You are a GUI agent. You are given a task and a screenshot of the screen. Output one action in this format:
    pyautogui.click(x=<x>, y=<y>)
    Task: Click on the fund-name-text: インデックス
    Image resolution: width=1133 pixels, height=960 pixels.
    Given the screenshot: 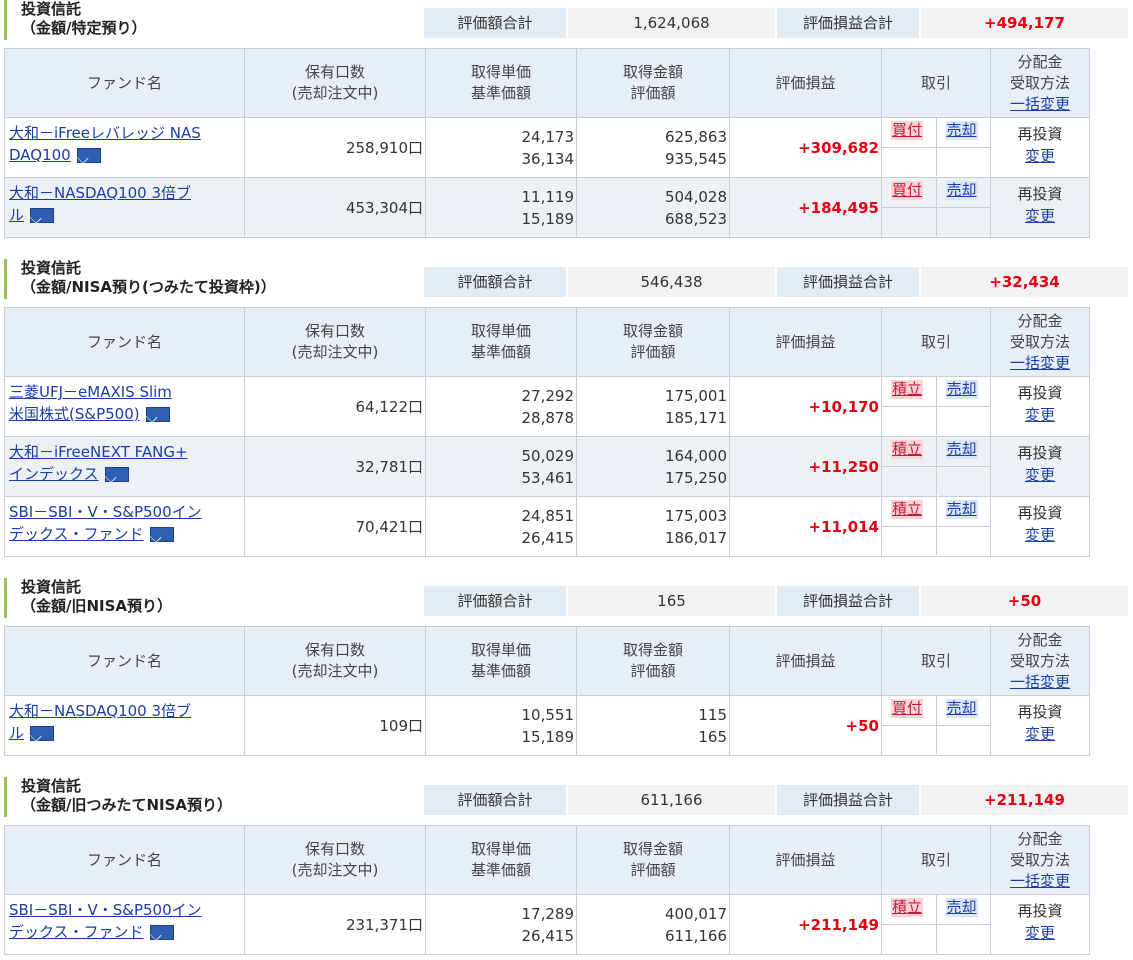 What is the action you would take?
    pyautogui.click(x=54, y=474)
    